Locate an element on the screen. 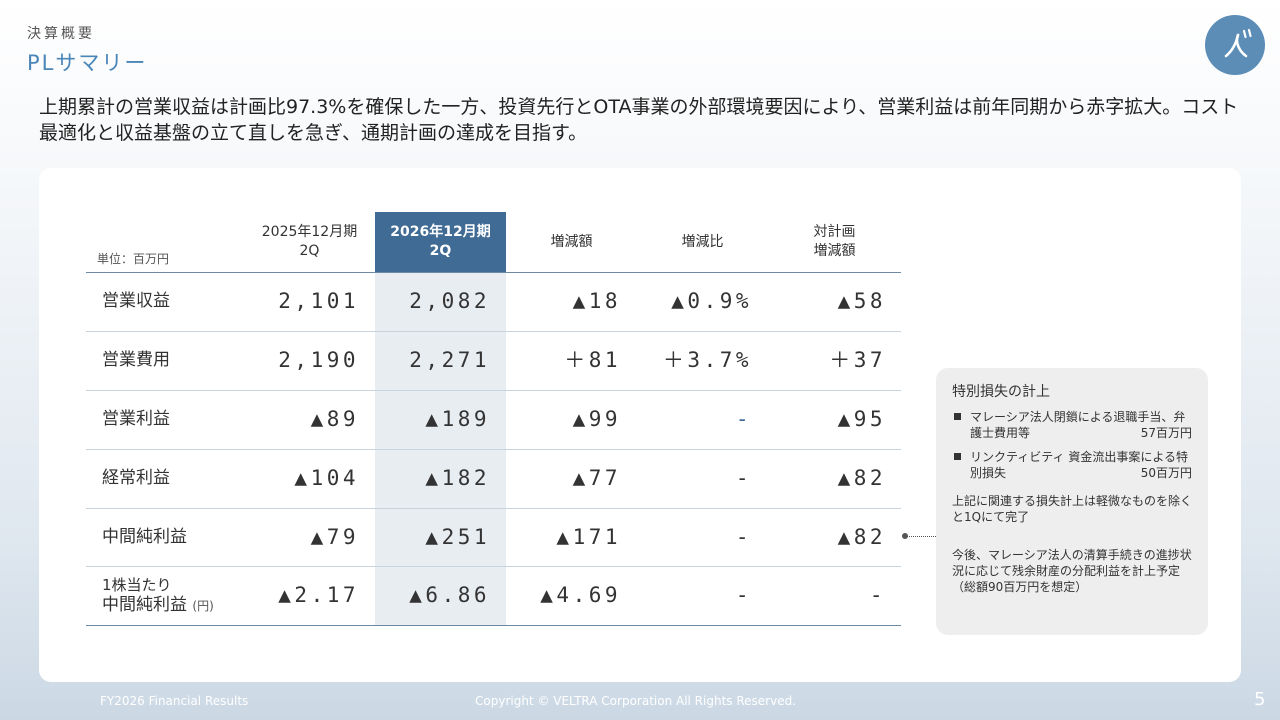 The image size is (1280, 720). table-cell: ▲0.9% is located at coordinates (711, 301).